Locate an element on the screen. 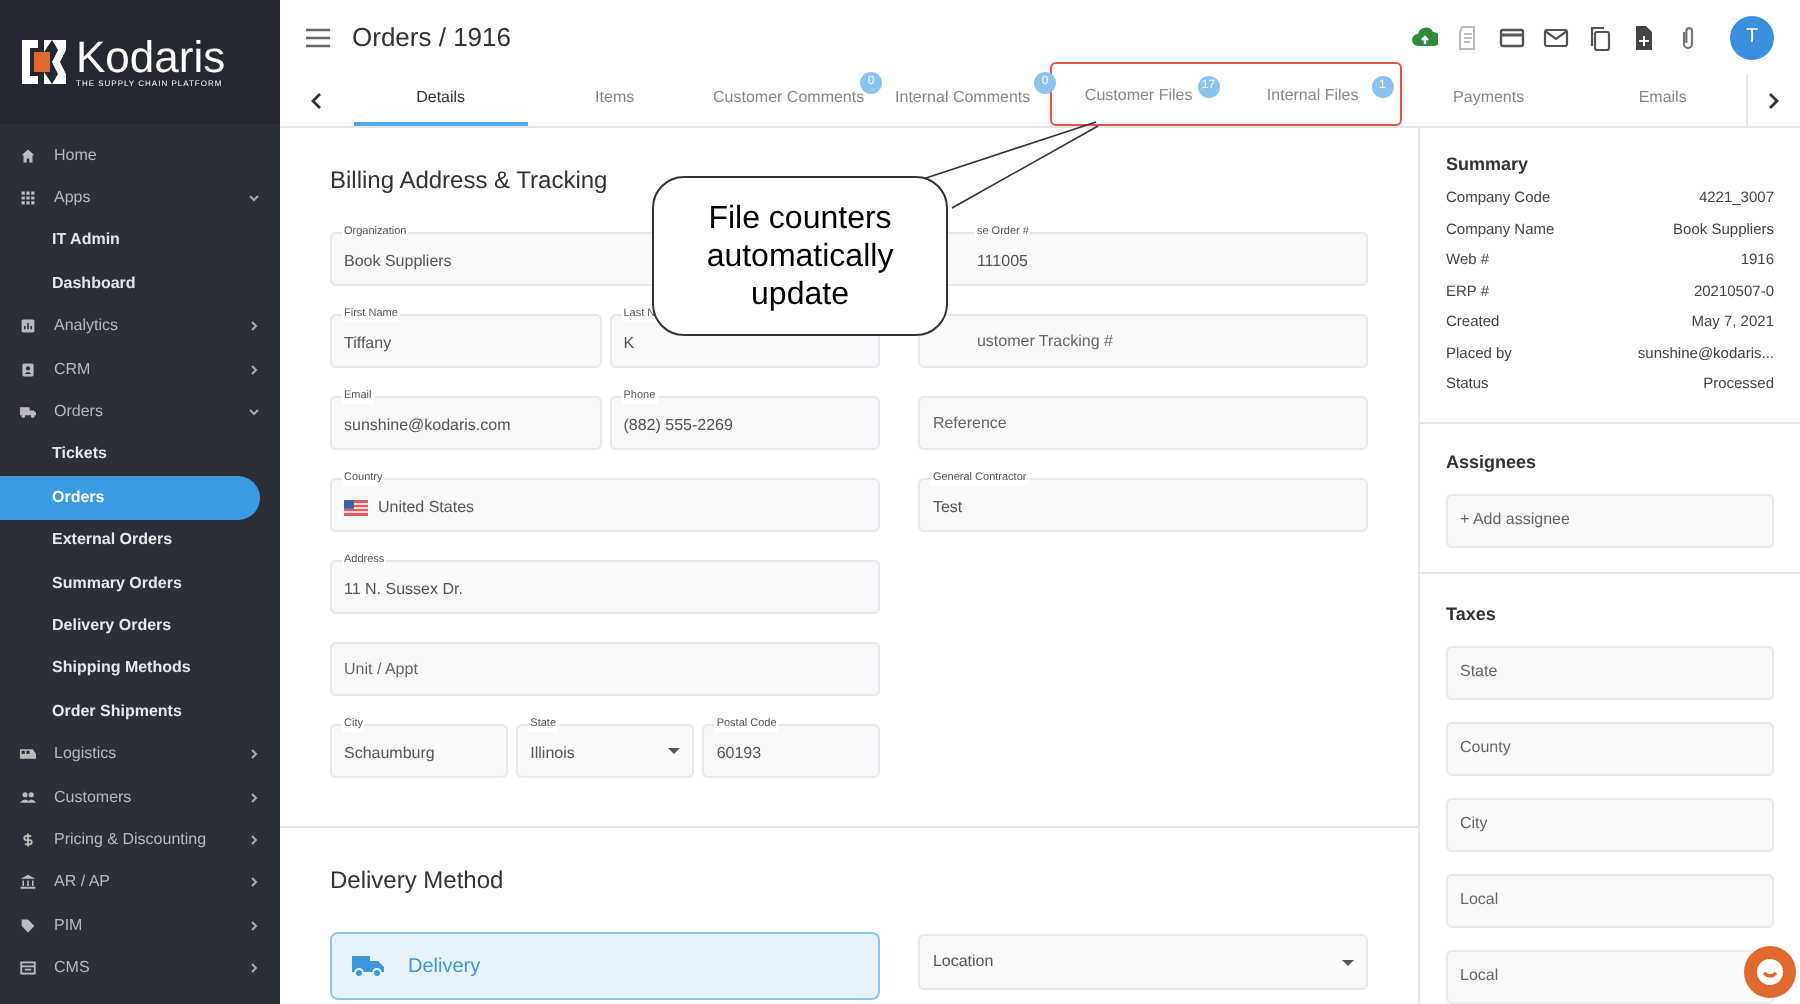  credit-card-icon is located at coordinates (1512, 37).